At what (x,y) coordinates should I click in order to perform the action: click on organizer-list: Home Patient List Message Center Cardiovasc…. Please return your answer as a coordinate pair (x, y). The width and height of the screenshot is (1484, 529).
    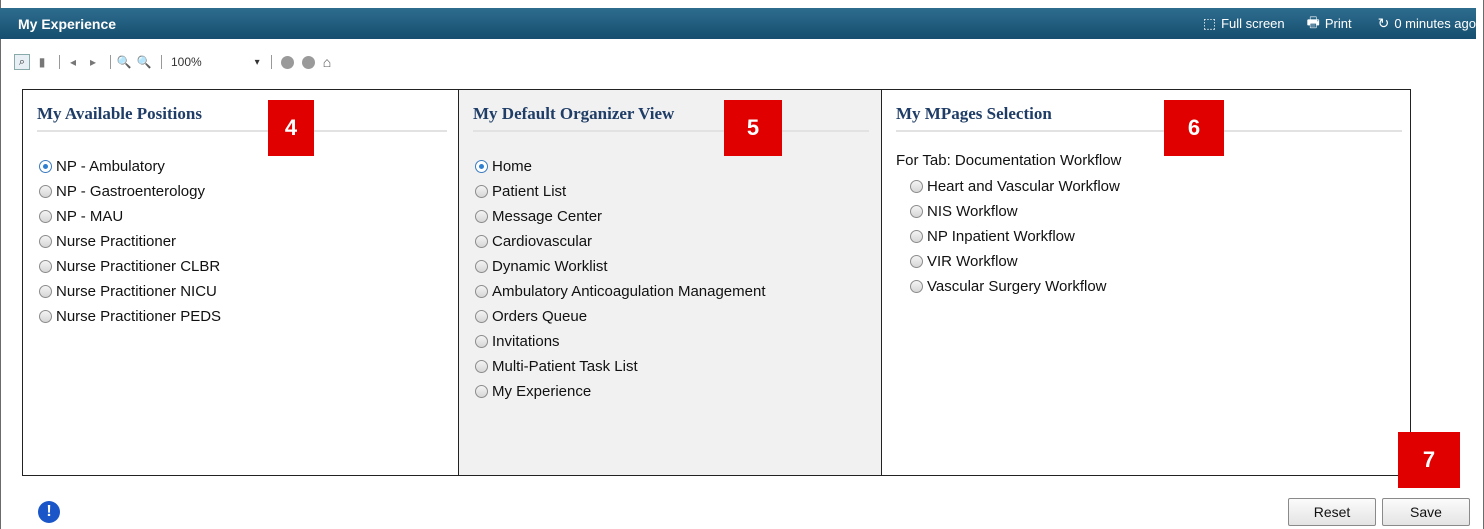
    Looking at the image, I should click on (671, 279).